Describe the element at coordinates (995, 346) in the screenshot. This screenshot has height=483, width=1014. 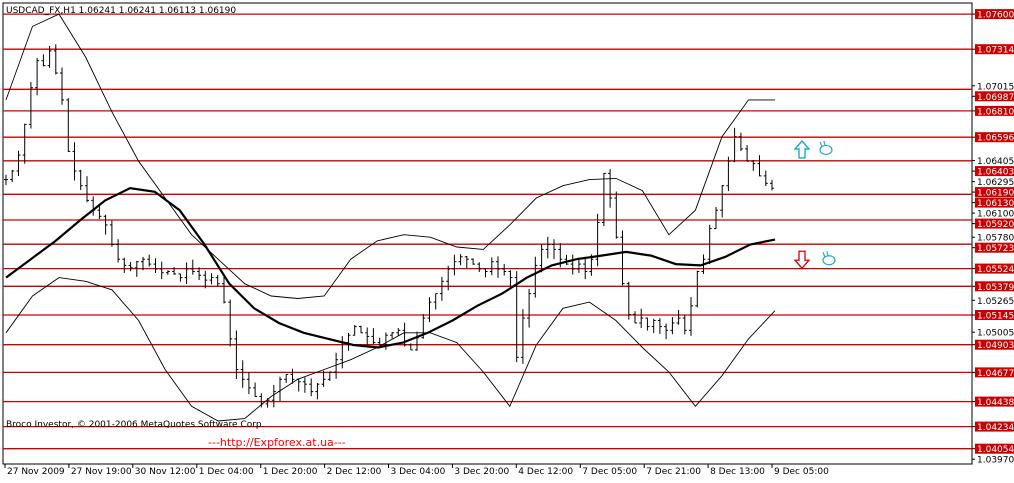
I see `price-tick-label: 1.04903` at that location.